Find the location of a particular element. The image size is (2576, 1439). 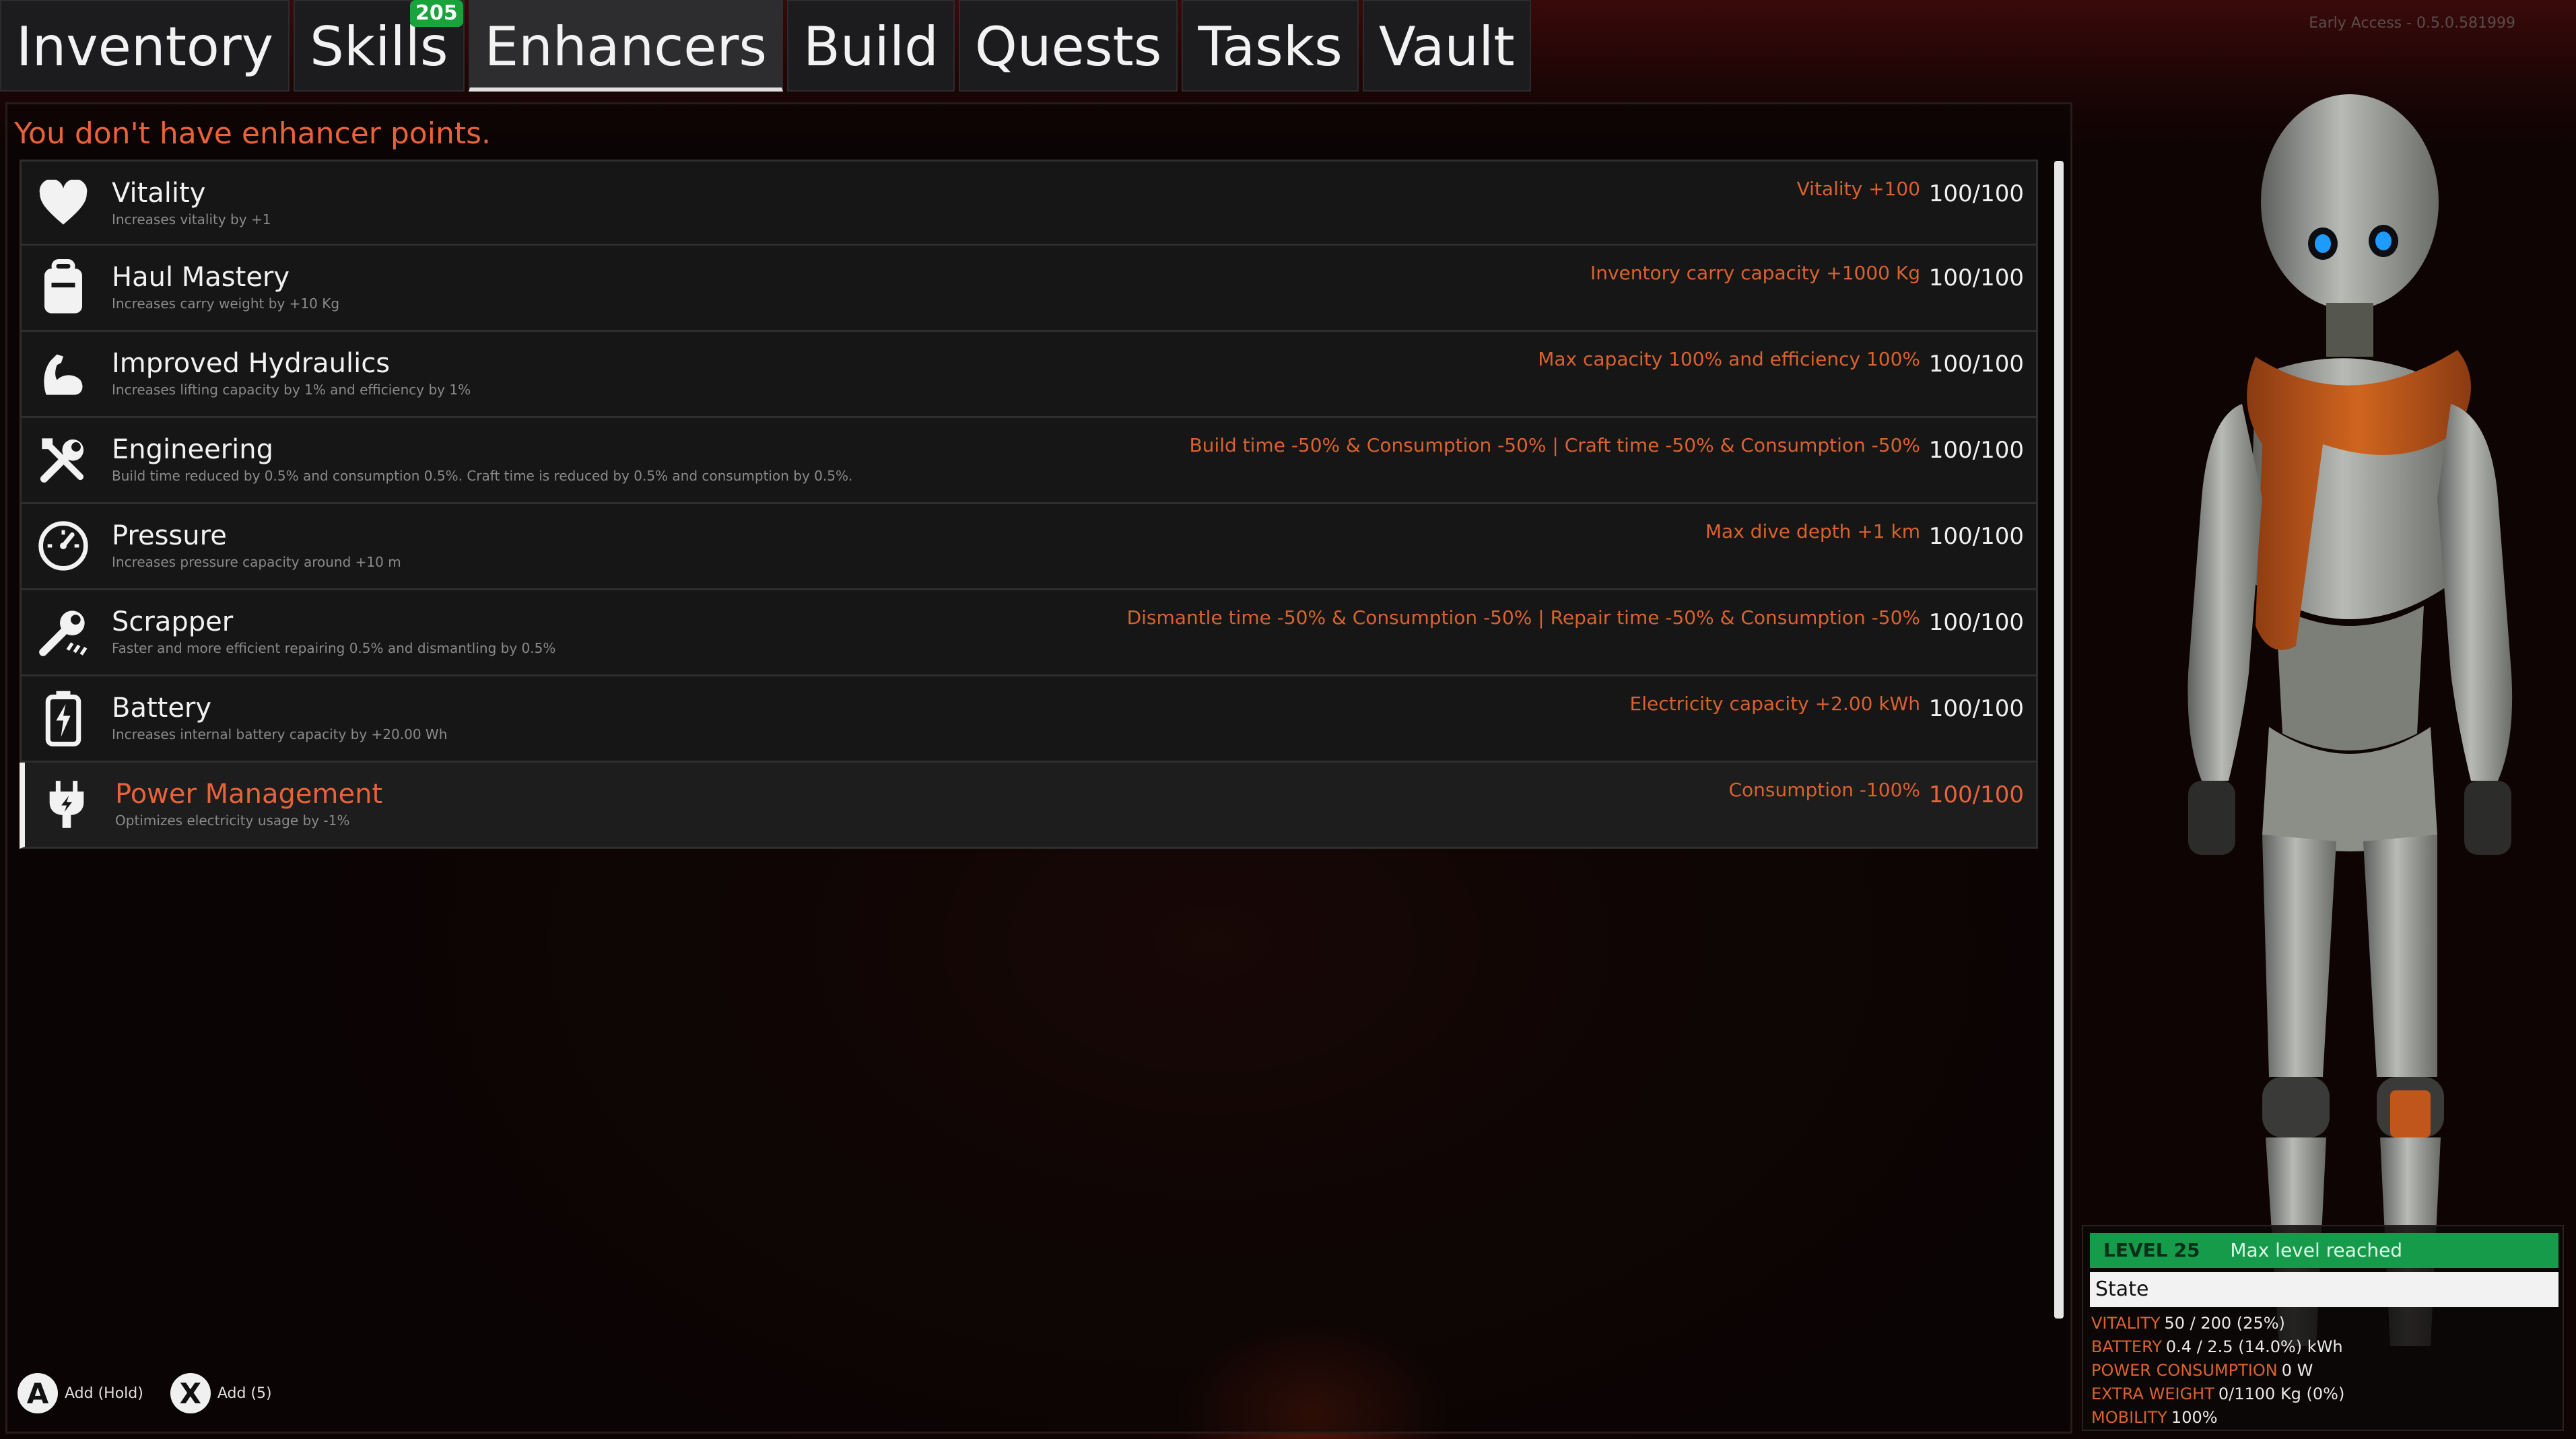

stat-extra-weight: EXTRA WEIGHT 0/1100 Kg (0%) is located at coordinates (2217, 1393).